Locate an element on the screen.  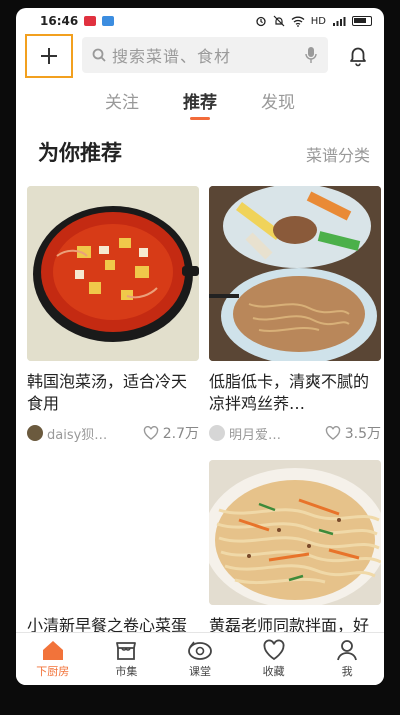
tab-follow: 关注 is located at coordinates (122, 103).